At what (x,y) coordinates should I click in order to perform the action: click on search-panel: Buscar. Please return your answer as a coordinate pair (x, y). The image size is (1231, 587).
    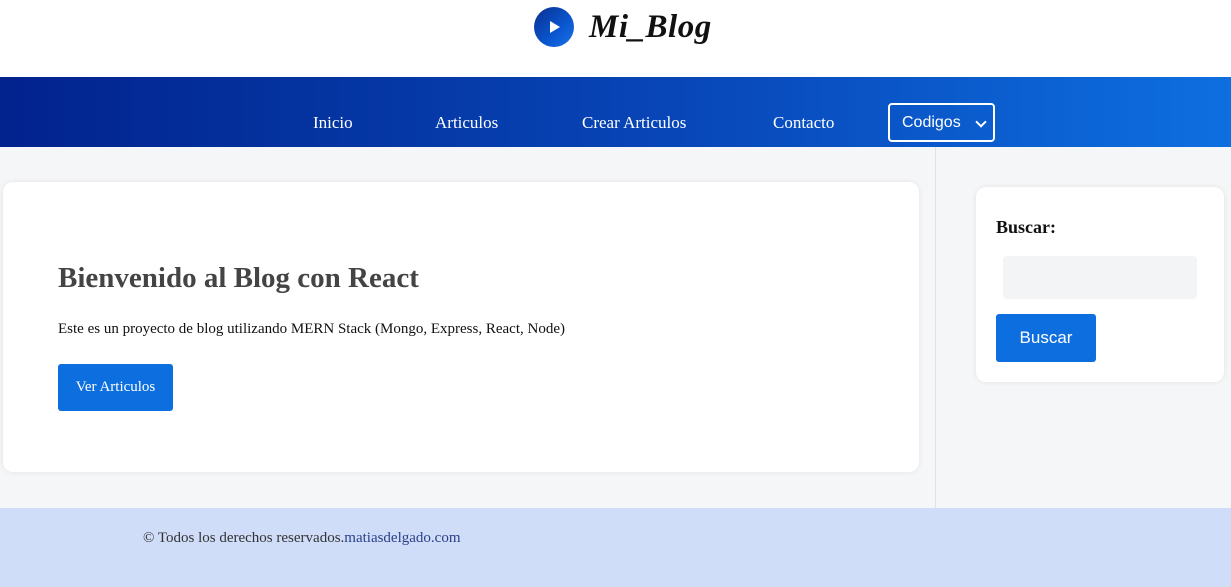
    Looking at the image, I should click on (1100, 284).